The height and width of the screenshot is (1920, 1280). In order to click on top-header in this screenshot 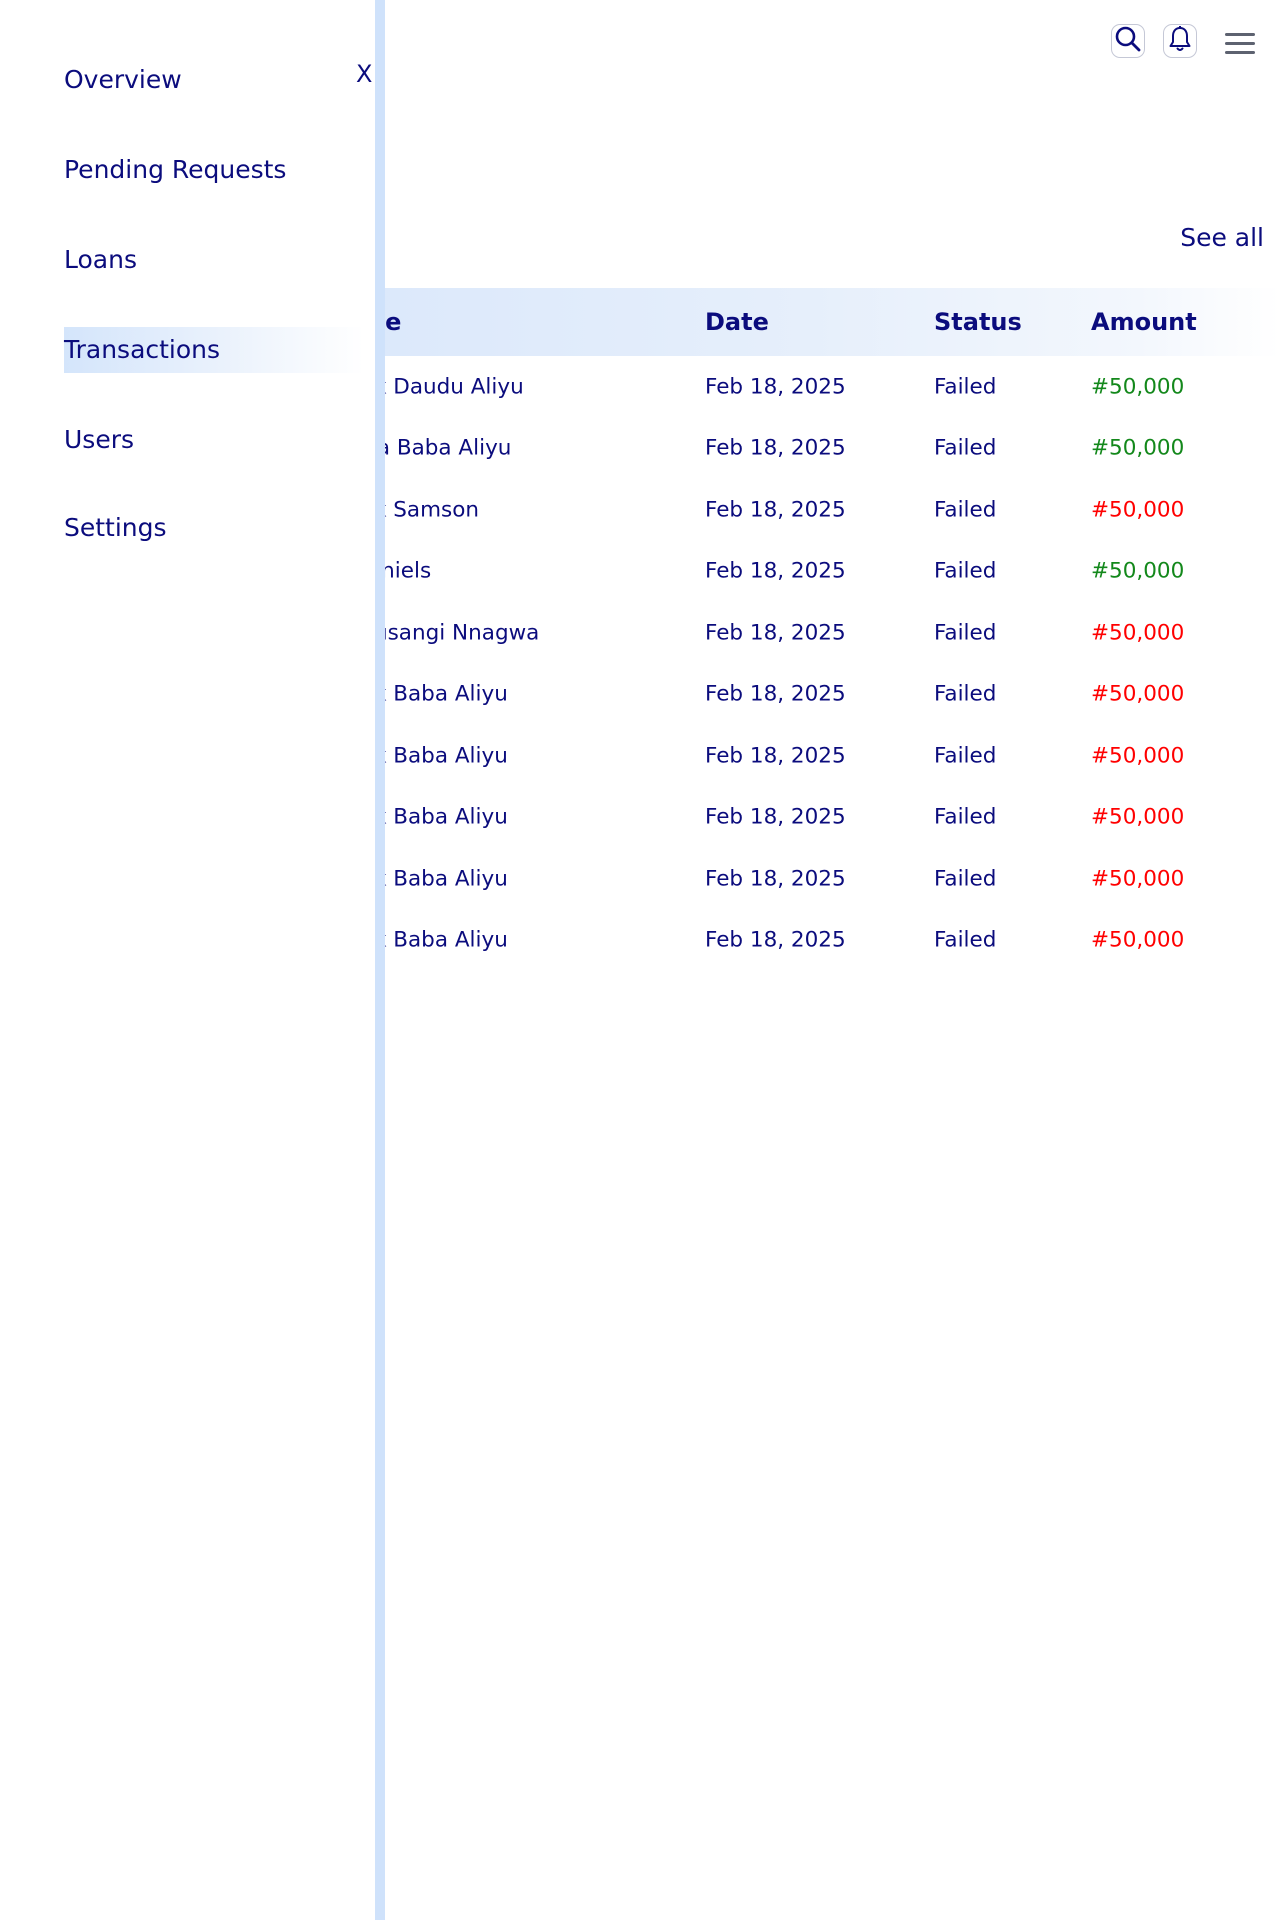, I will do `click(1070, 45)`.